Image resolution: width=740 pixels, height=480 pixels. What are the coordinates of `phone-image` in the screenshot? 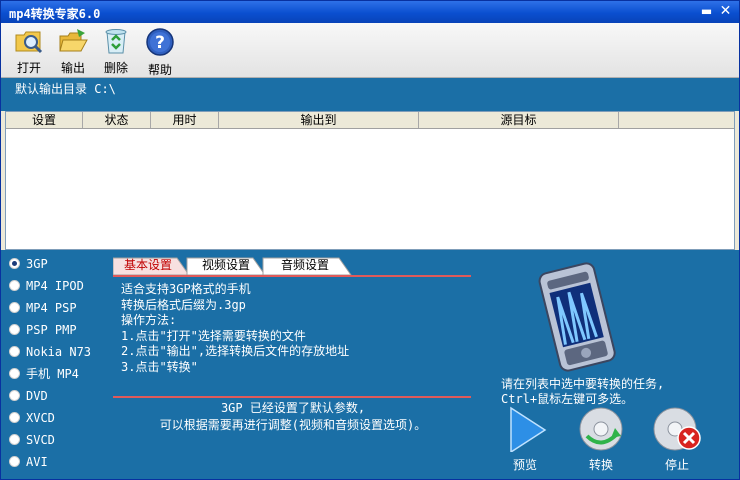 It's located at (577, 317).